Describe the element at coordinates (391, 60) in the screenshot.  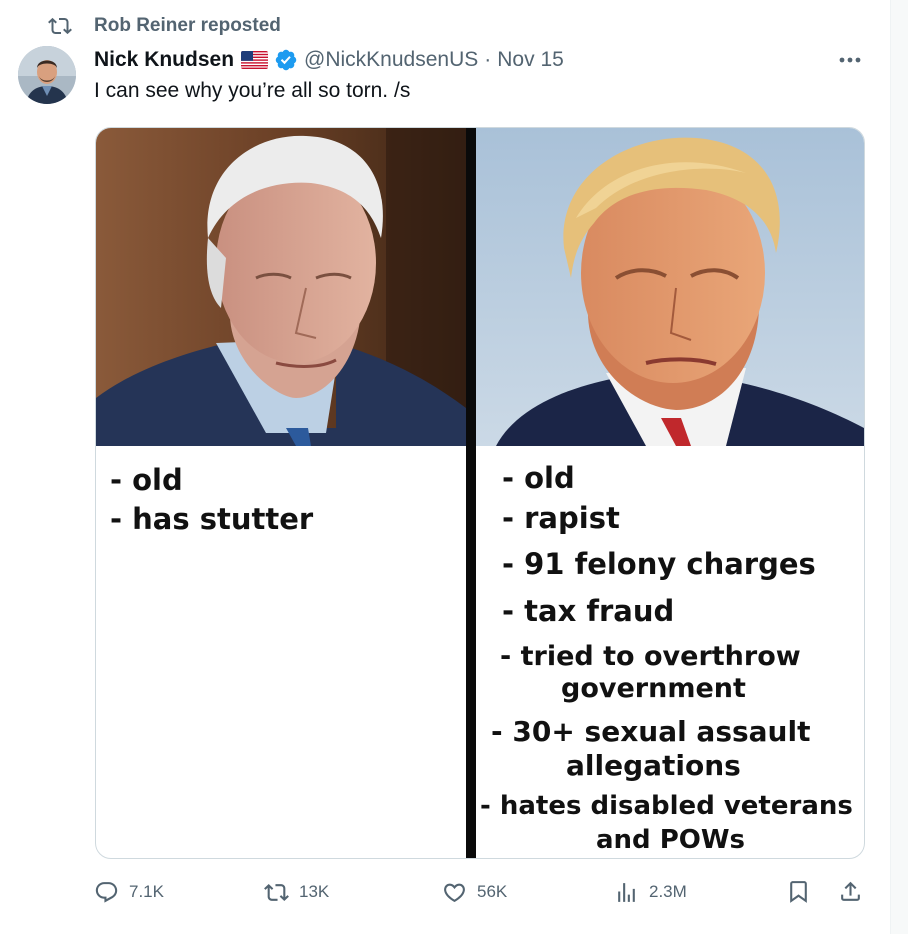
I see `author-handle: @NickKnudsenUS` at that location.